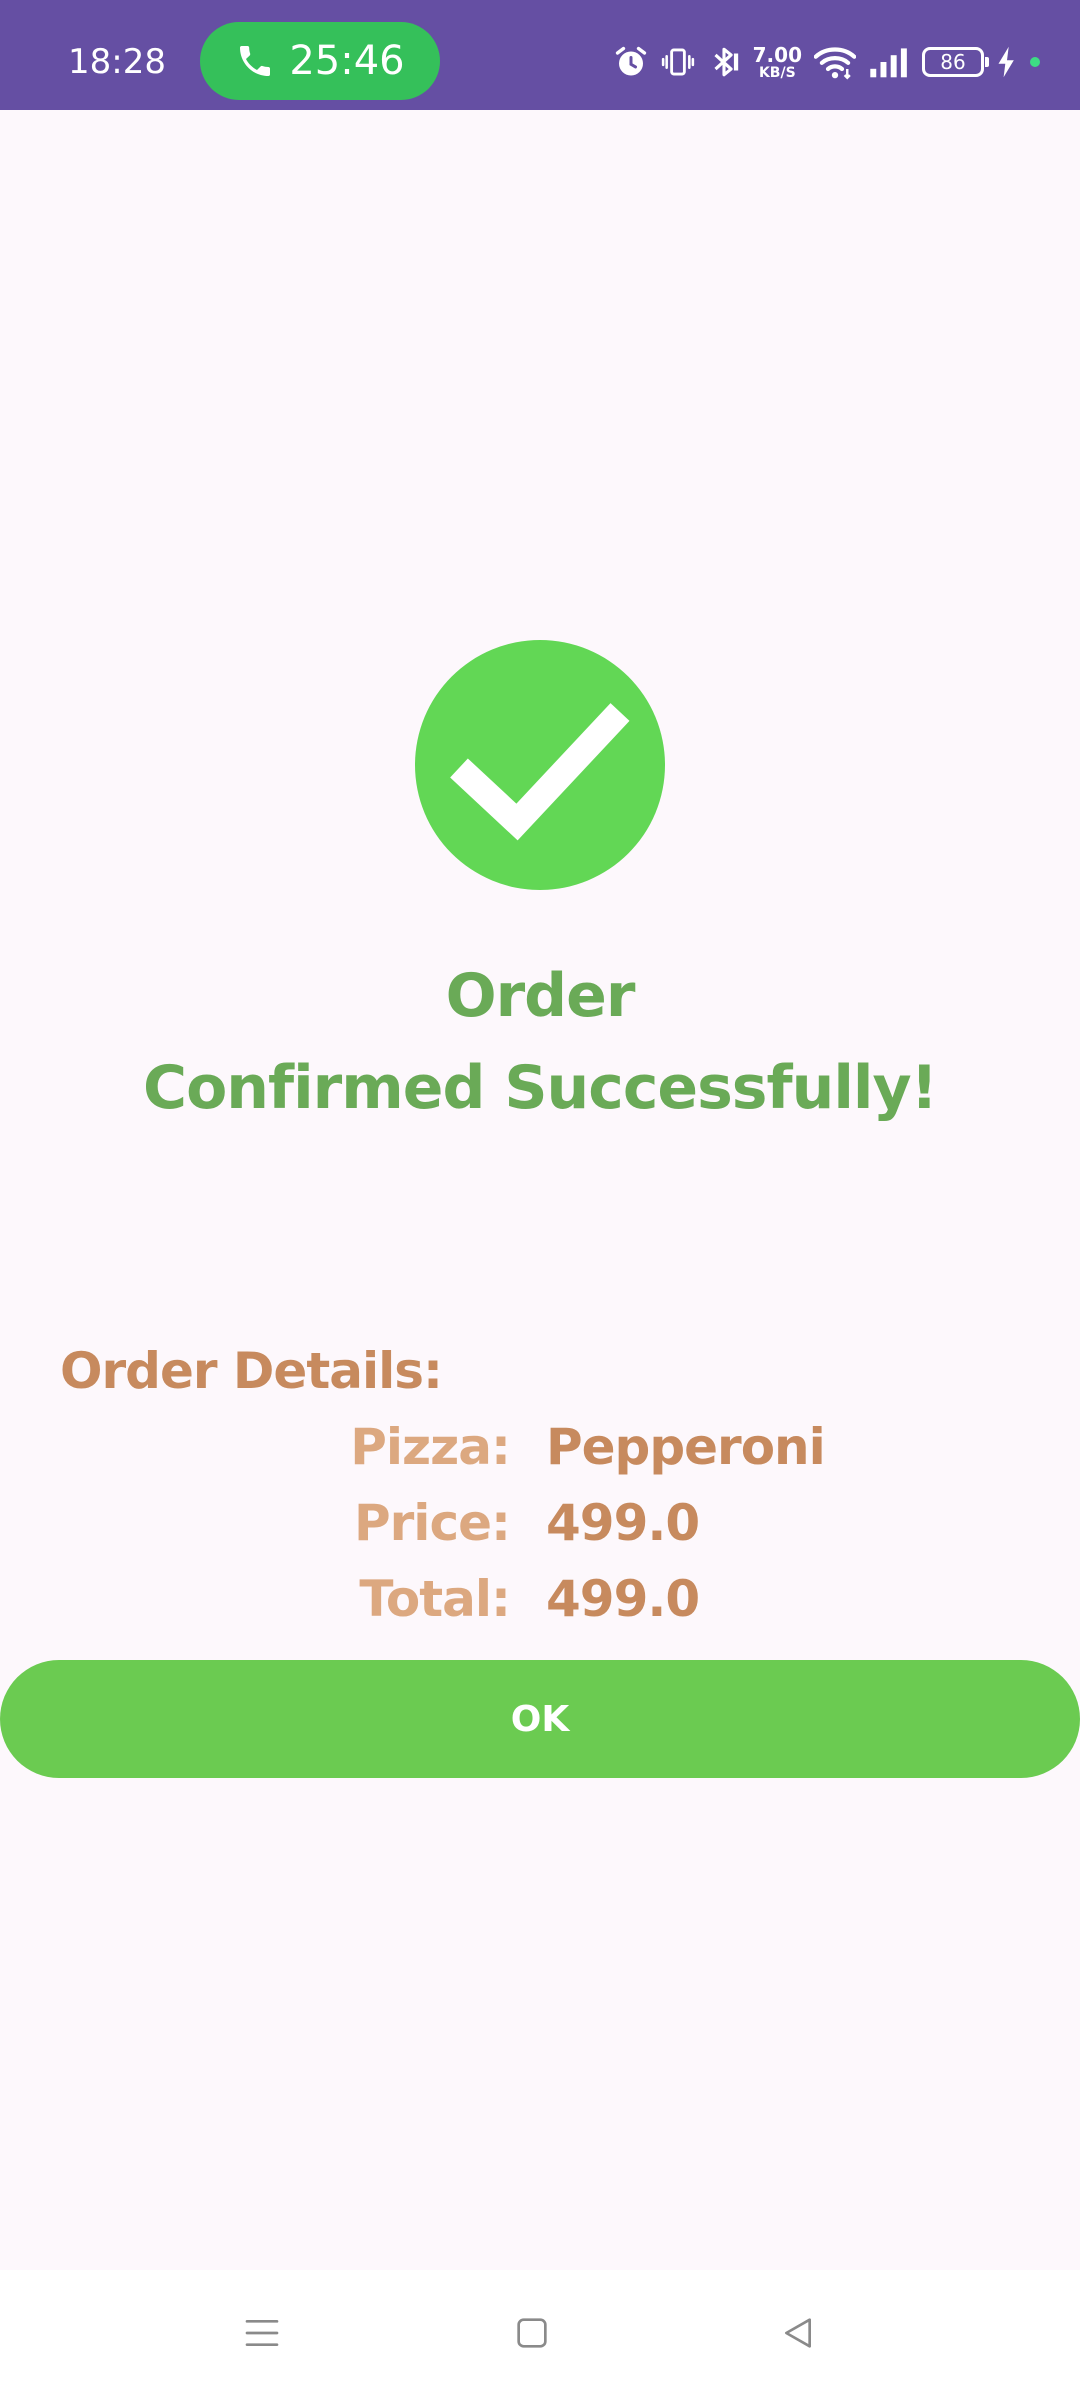  What do you see at coordinates (1007, 62) in the screenshot?
I see `charging-icon` at bounding box center [1007, 62].